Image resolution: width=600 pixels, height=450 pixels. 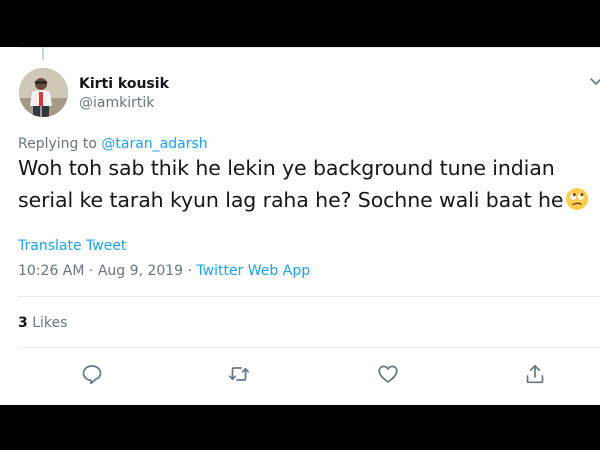 I want to click on likes-stat: 3 Likes, so click(x=42, y=323).